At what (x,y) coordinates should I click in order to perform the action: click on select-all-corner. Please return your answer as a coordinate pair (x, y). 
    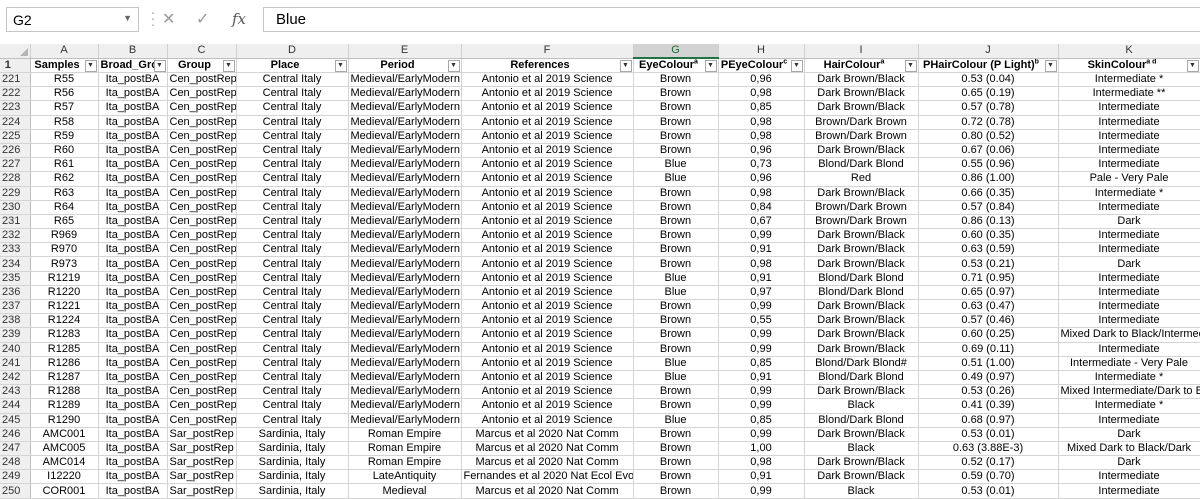
    Looking at the image, I should click on (15, 51).